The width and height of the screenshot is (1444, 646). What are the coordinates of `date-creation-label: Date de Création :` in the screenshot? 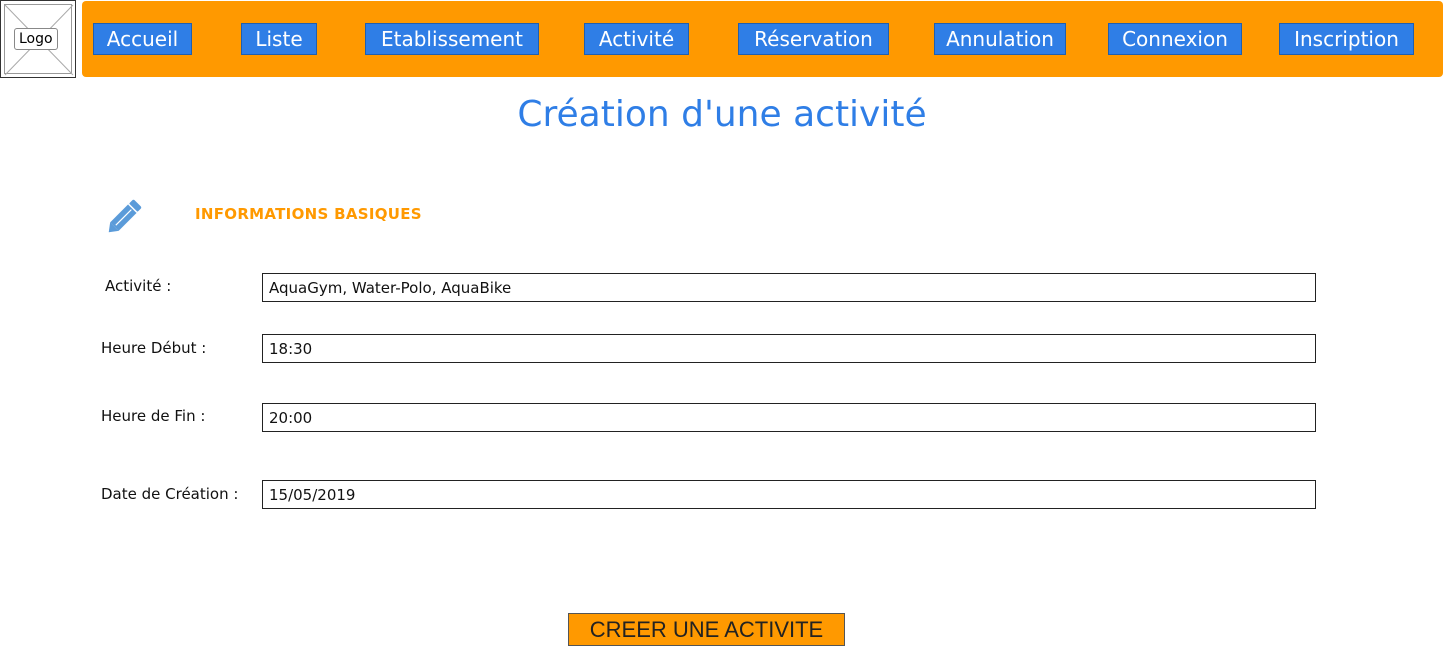 It's located at (170, 494).